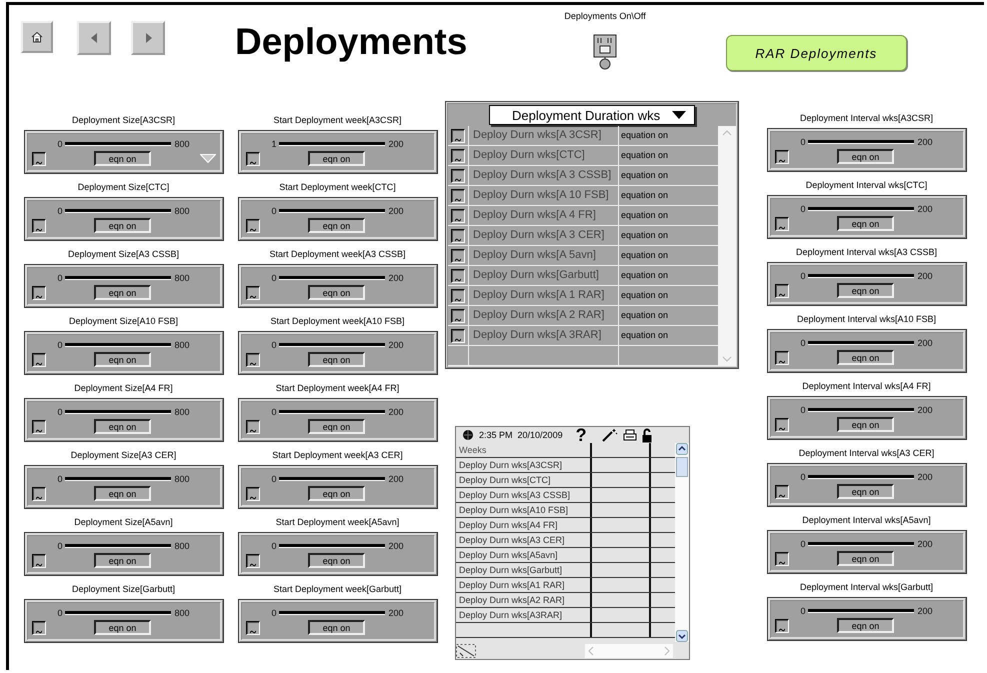  I want to click on duration-dropdown: Deployment Duration wks, so click(592, 115).